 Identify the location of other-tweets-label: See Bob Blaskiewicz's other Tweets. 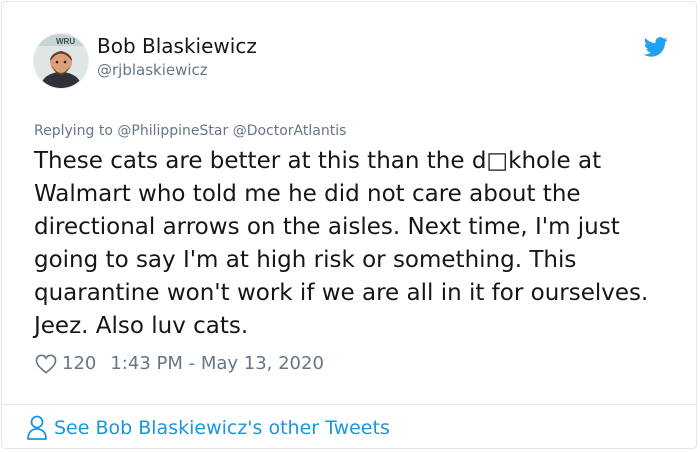
(222, 428).